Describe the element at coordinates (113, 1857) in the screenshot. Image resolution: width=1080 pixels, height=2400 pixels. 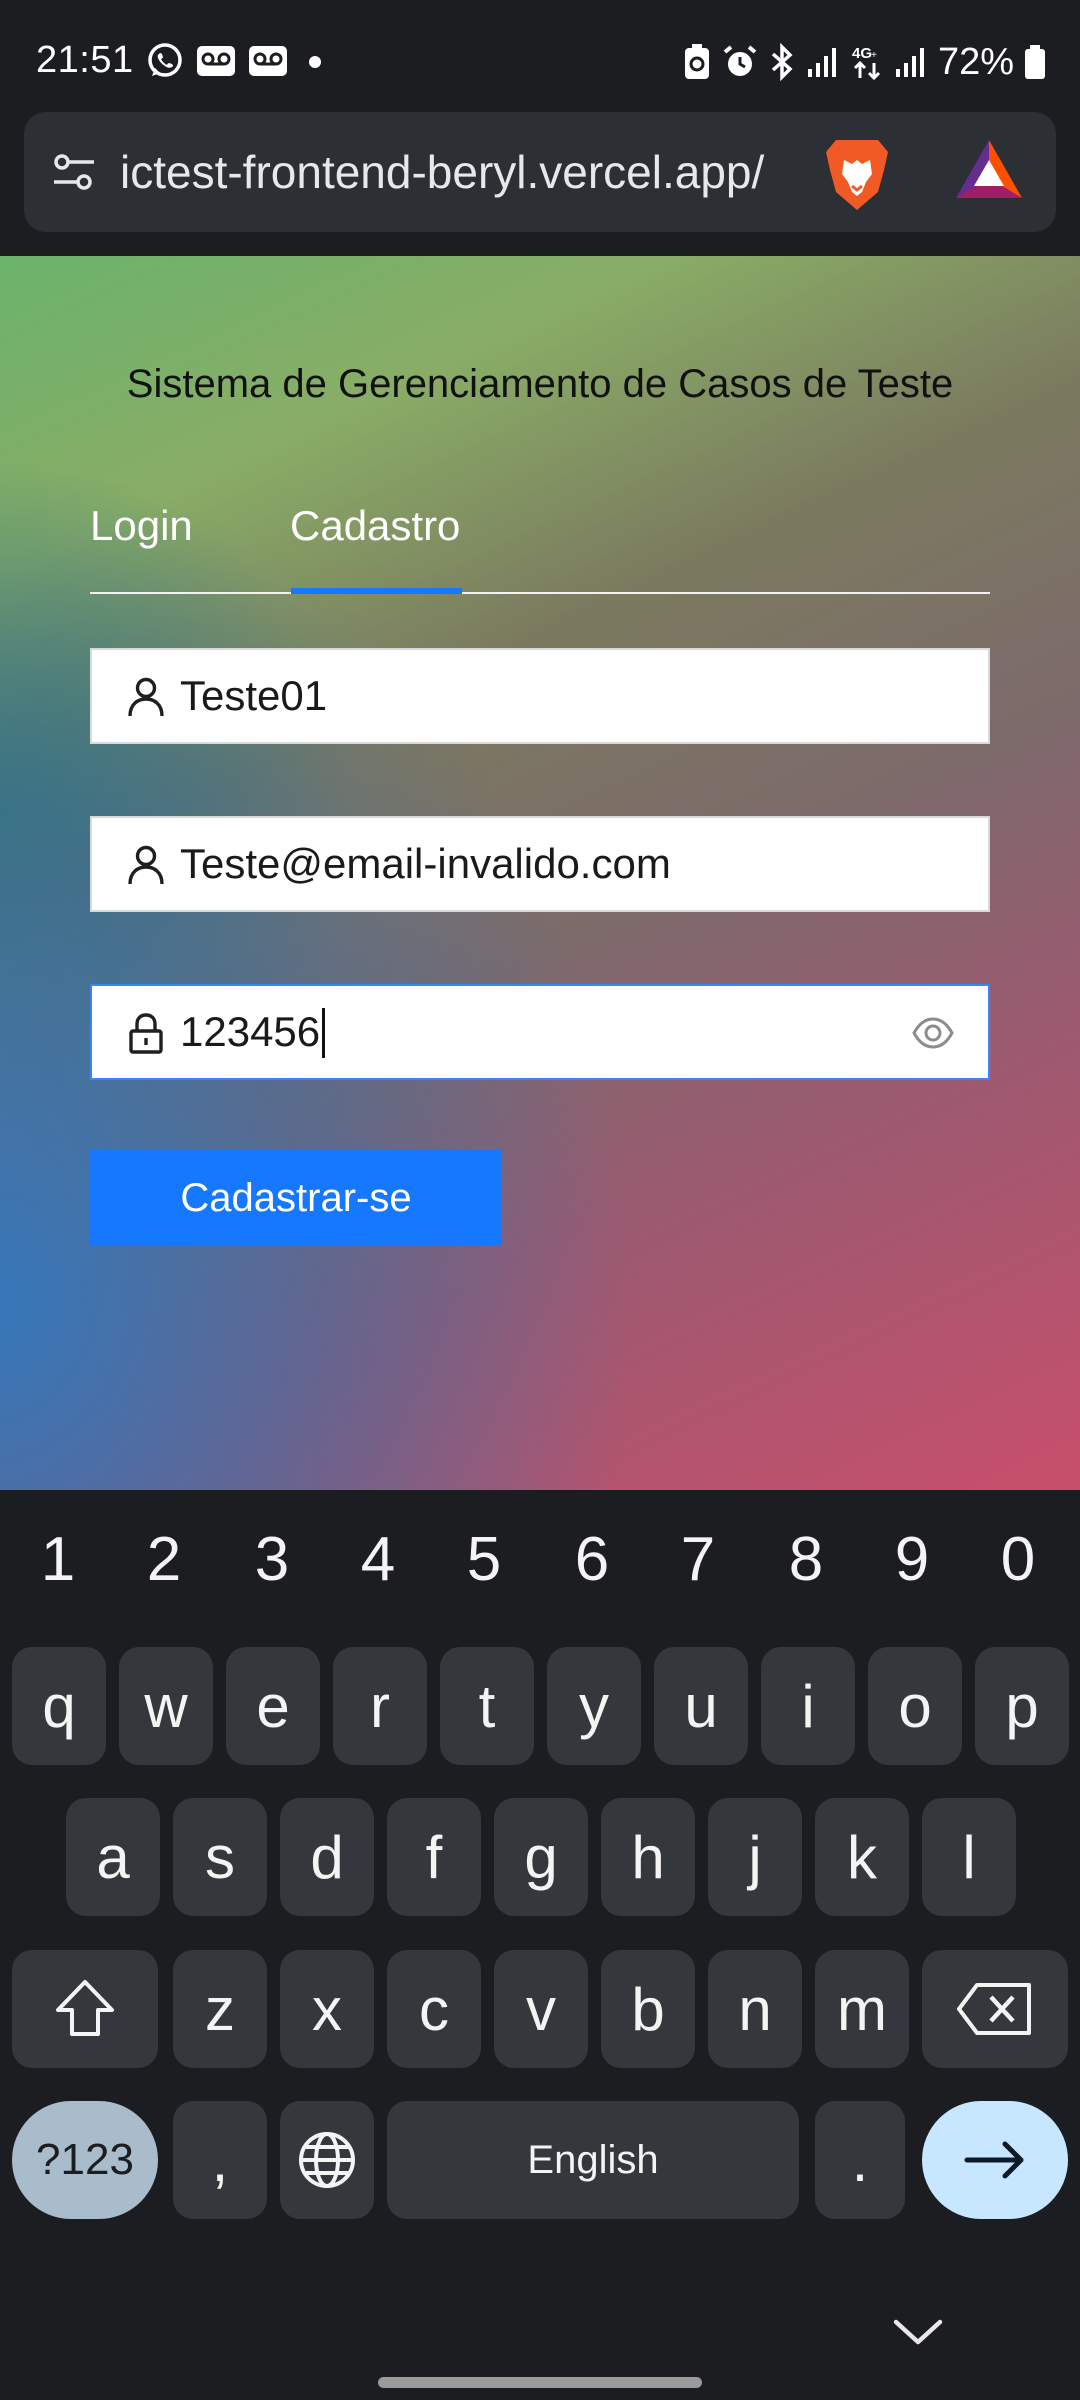
I see `key-a: a` at that location.